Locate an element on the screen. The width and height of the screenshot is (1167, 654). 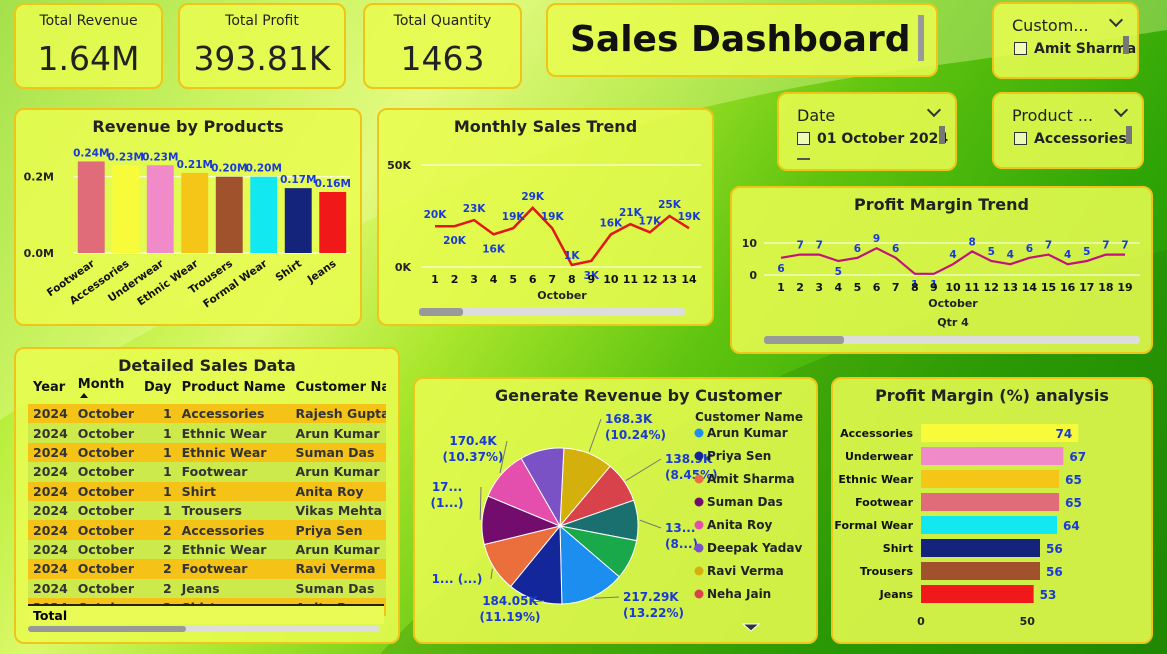
kpi-value: 1463 is located at coordinates (442, 58).